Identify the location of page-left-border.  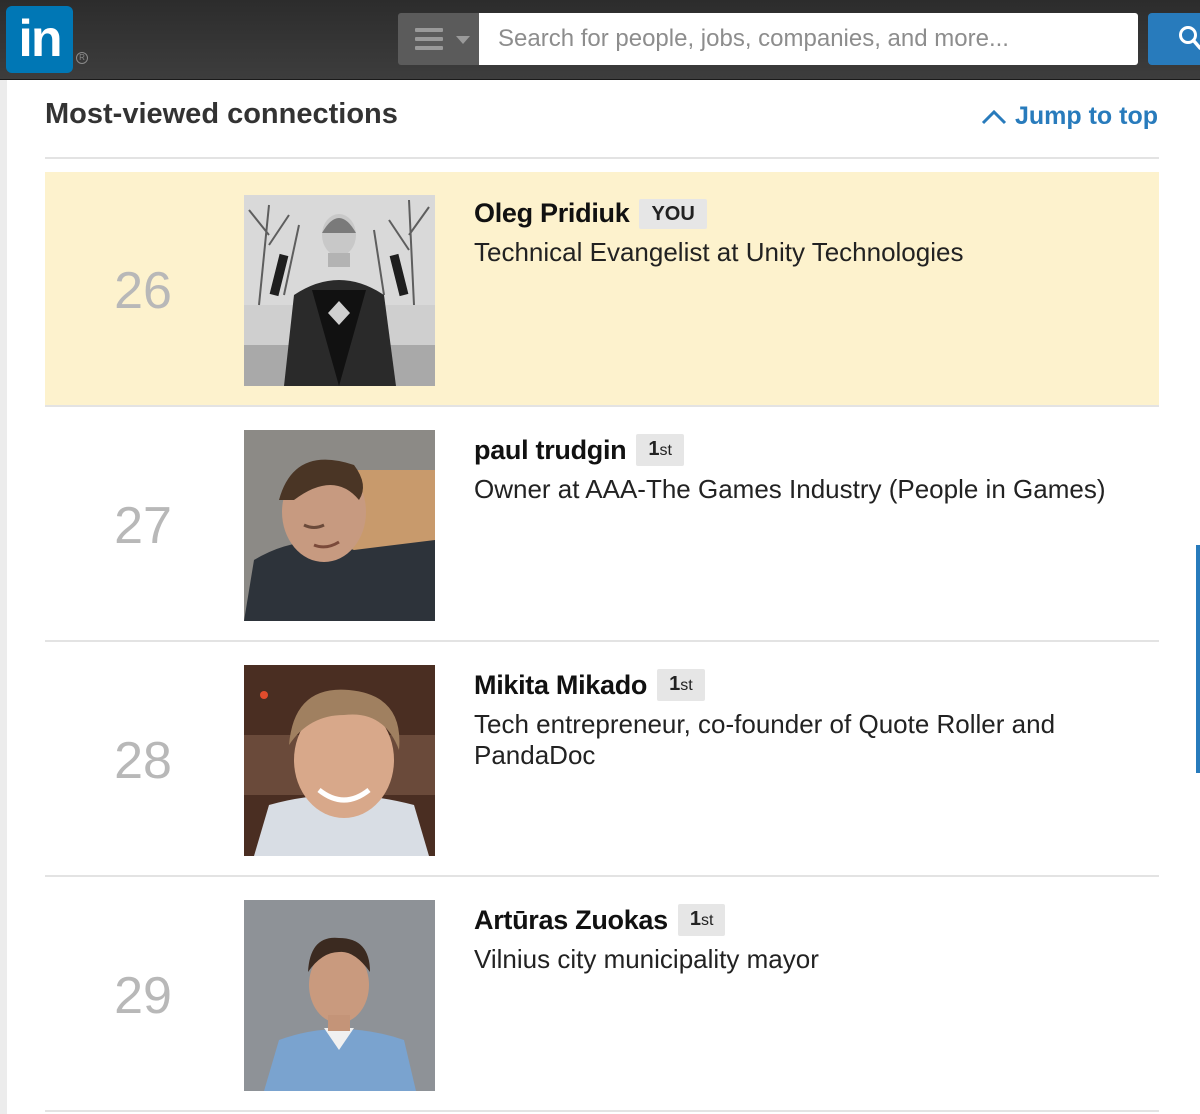
(3, 597).